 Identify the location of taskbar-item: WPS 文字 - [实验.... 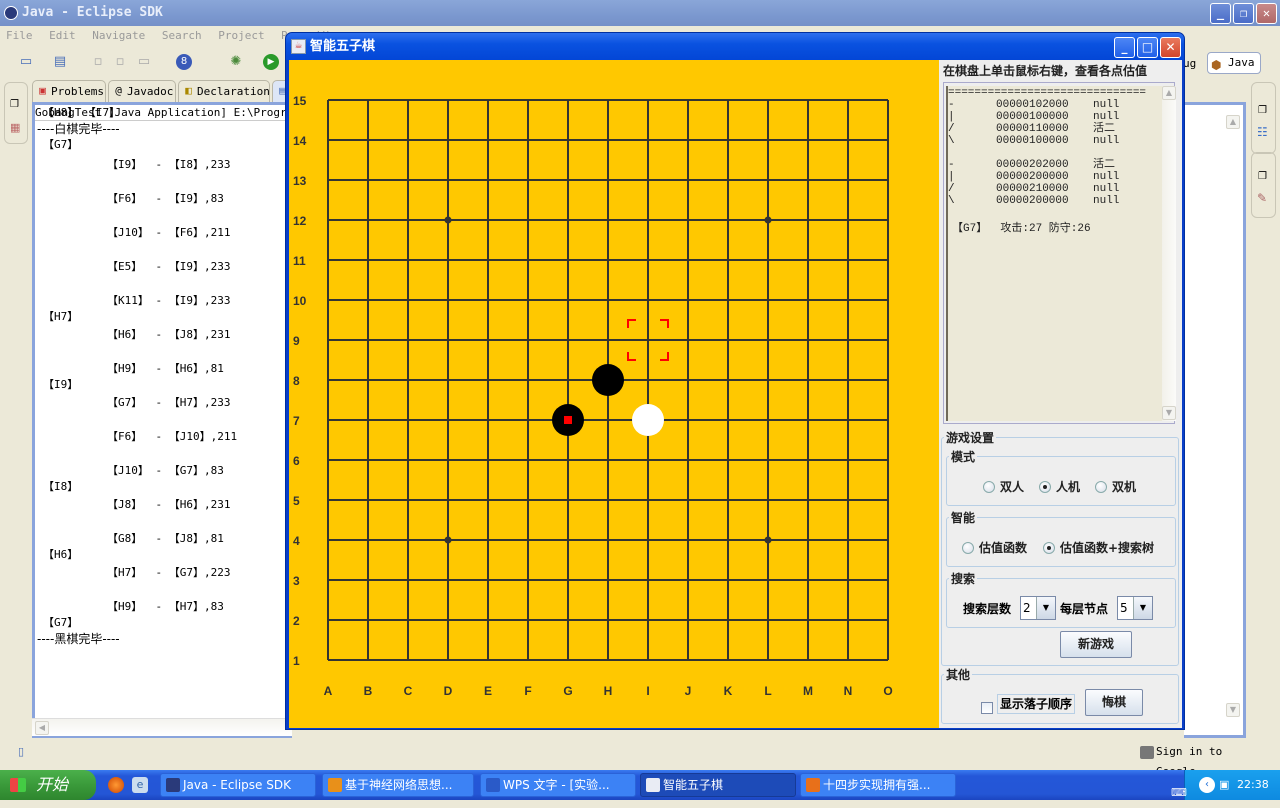
(558, 785).